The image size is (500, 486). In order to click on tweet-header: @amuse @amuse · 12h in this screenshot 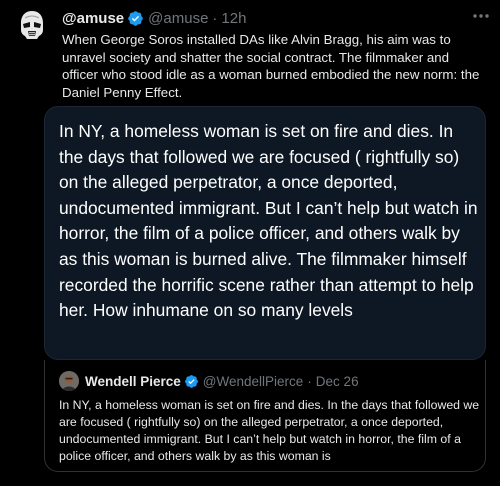, I will do `click(154, 18)`.